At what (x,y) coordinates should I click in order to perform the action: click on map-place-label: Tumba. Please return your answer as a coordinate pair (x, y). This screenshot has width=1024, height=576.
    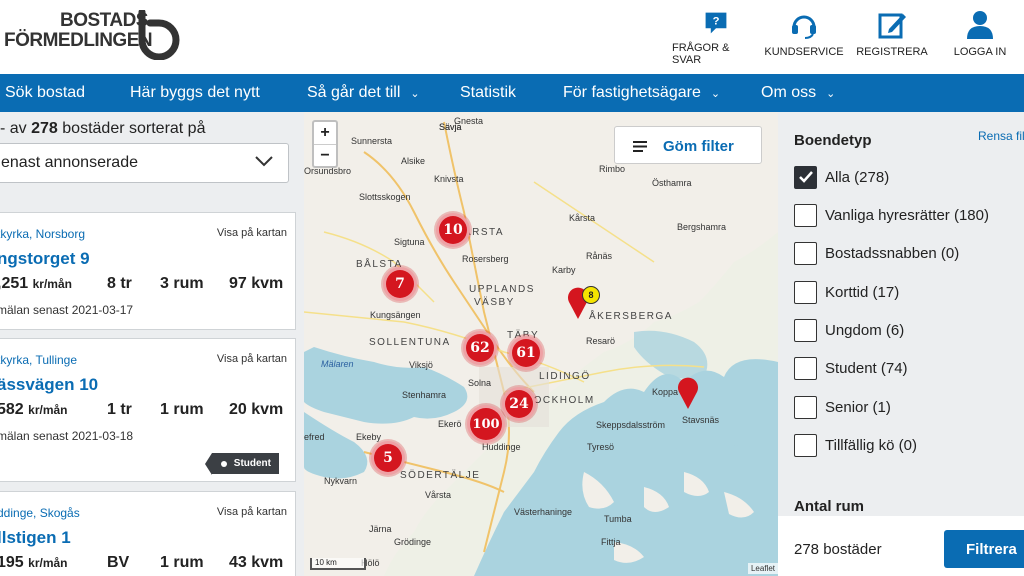
    Looking at the image, I should click on (618, 519).